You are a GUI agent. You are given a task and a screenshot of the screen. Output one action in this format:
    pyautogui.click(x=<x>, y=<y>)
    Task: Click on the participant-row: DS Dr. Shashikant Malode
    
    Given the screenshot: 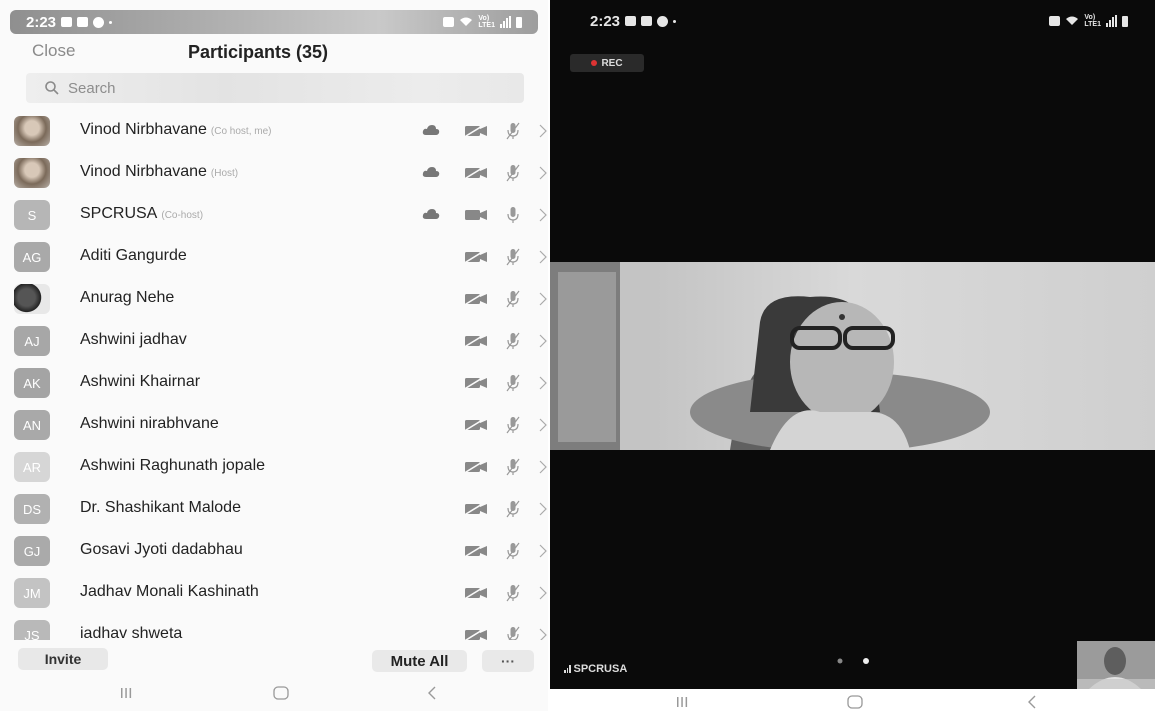 What is the action you would take?
    pyautogui.click(x=274, y=509)
    